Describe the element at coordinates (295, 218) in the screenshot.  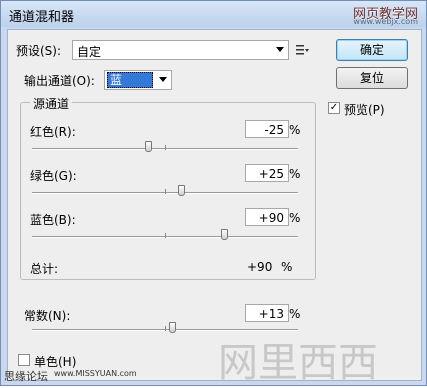
I see `blue-unit: %` at that location.